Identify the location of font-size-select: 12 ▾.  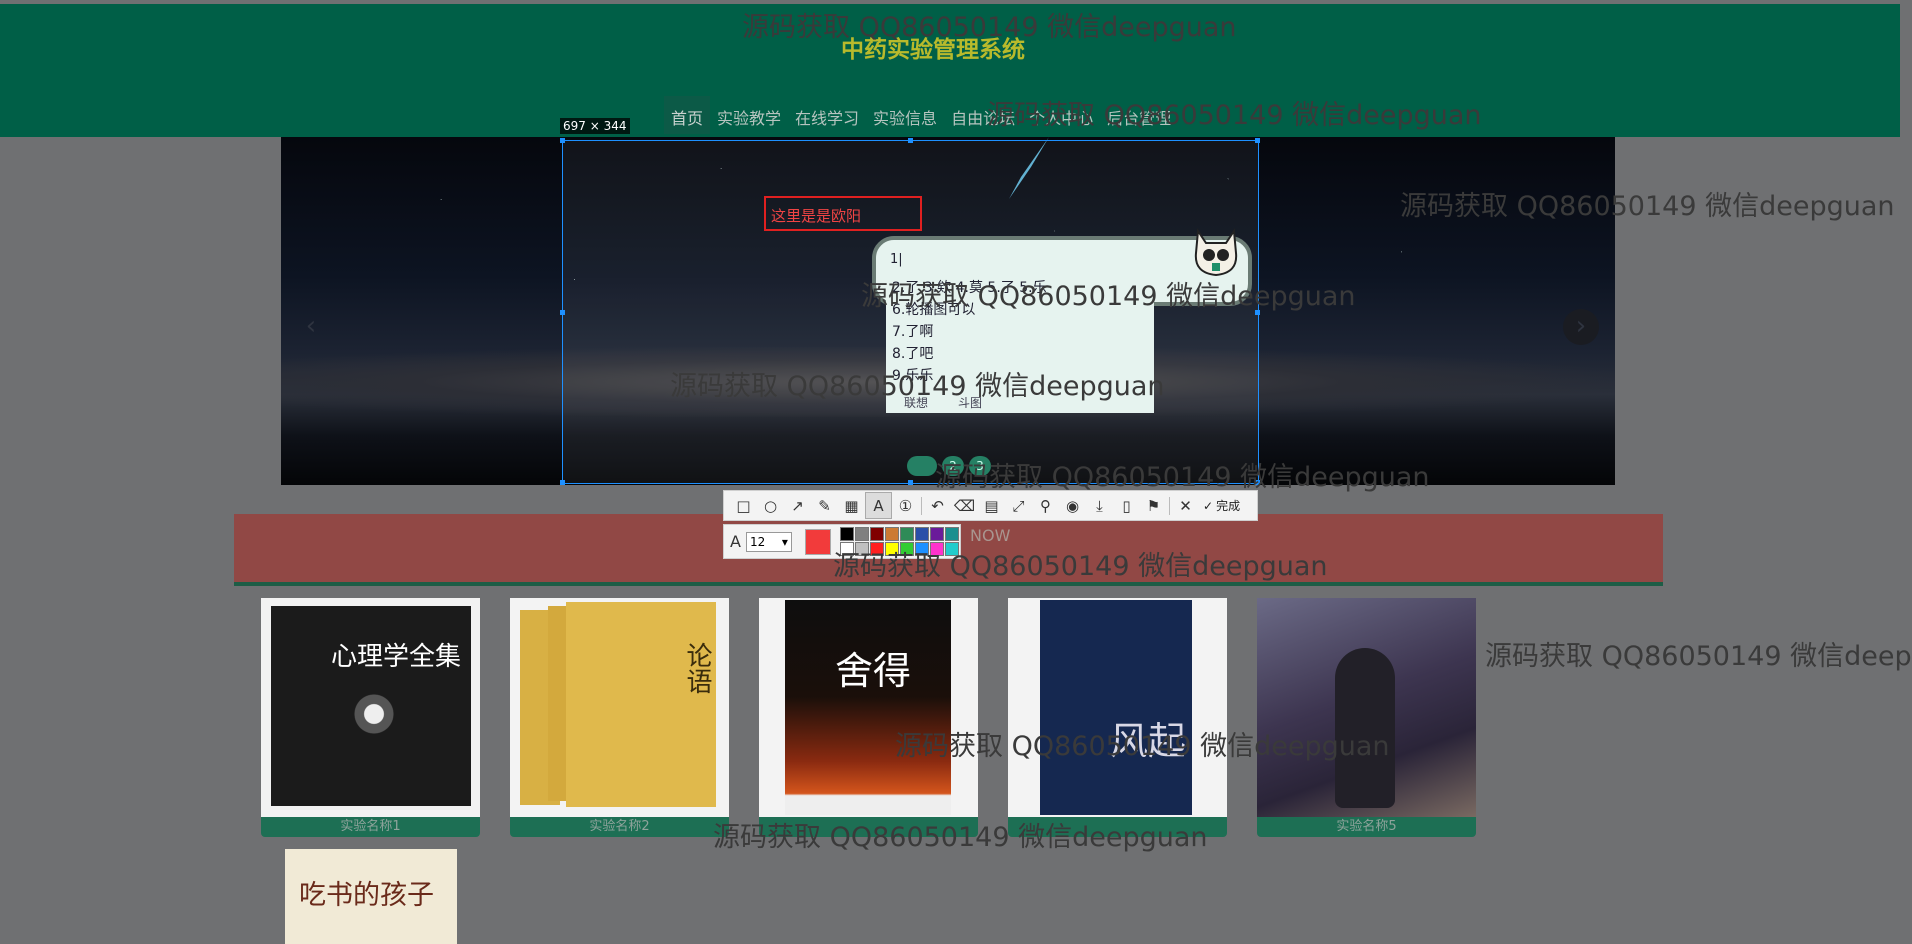
(768, 541).